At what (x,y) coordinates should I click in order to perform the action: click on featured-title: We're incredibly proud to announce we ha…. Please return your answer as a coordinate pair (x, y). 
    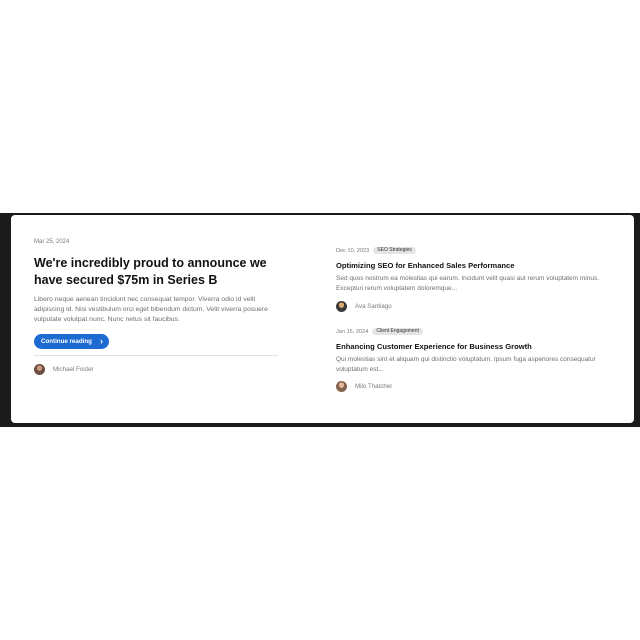
    Looking at the image, I should click on (156, 272).